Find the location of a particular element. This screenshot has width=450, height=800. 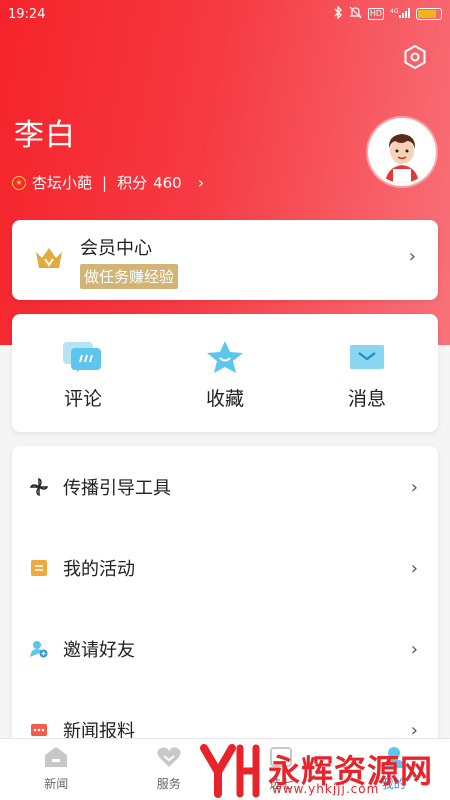

avatar is located at coordinates (402, 152).